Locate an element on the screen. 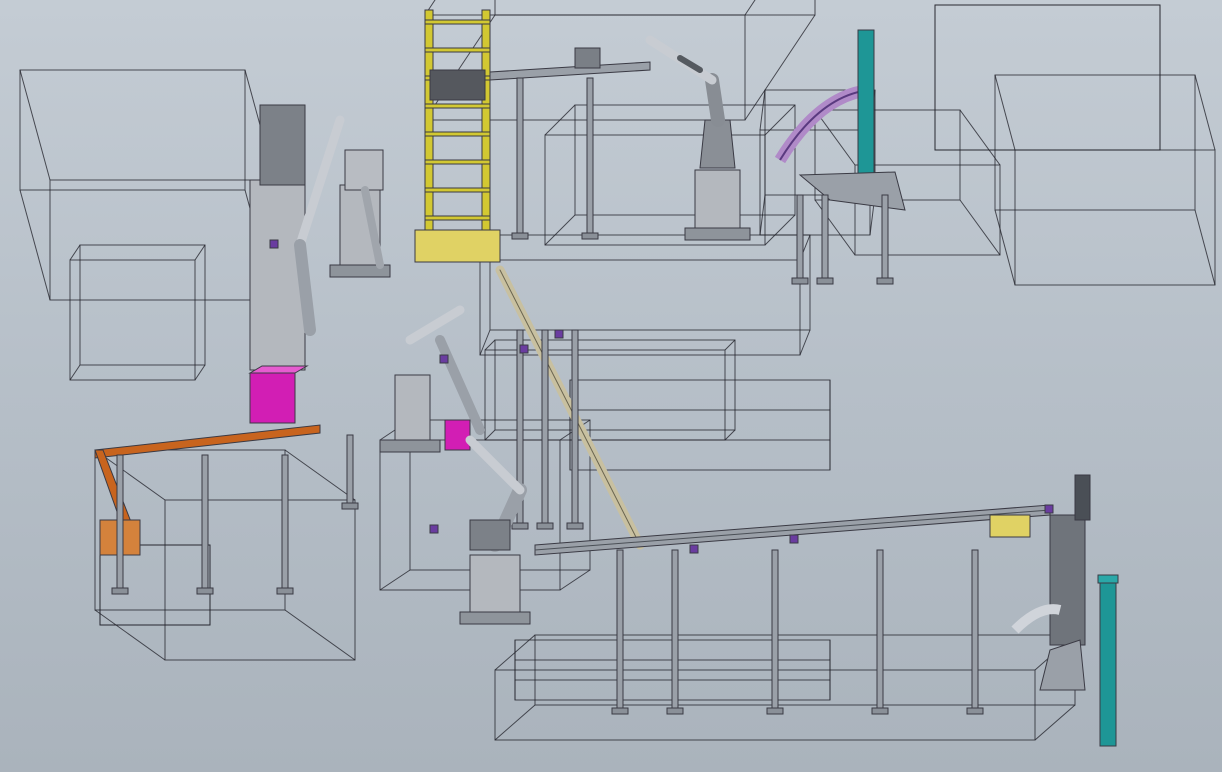 The image size is (1222, 772). vertical-elevator is located at coordinates (1067, 580).